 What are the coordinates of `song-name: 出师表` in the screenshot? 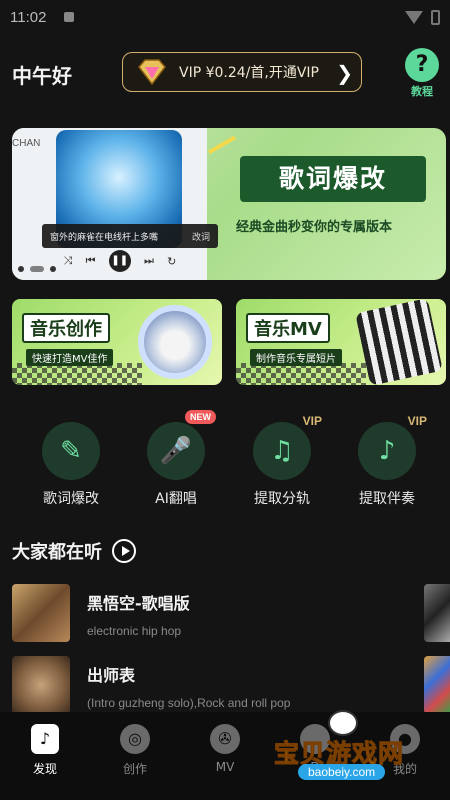 It's located at (111, 675).